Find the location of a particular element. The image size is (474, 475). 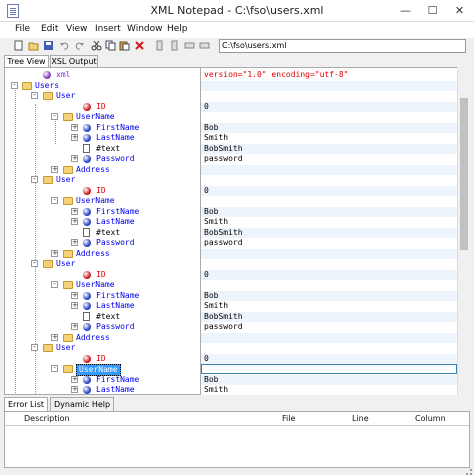

minimize-button: — is located at coordinates (405, 10).